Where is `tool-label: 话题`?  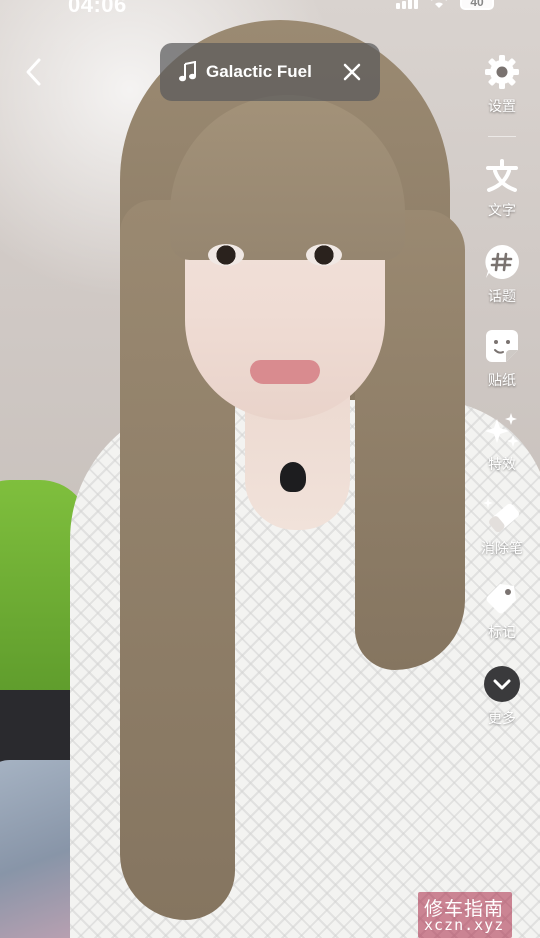
tool-label: 话题 is located at coordinates (502, 296).